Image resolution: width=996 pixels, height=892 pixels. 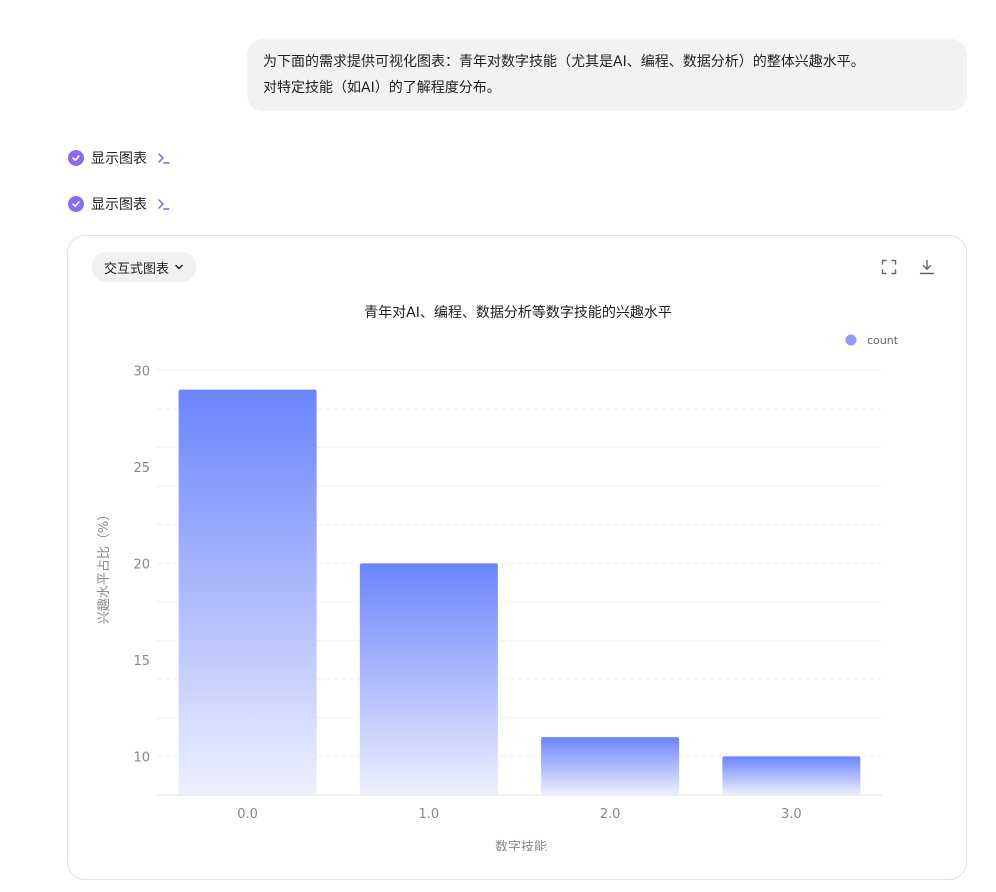 I want to click on y-tick-label: 20, so click(x=141, y=564).